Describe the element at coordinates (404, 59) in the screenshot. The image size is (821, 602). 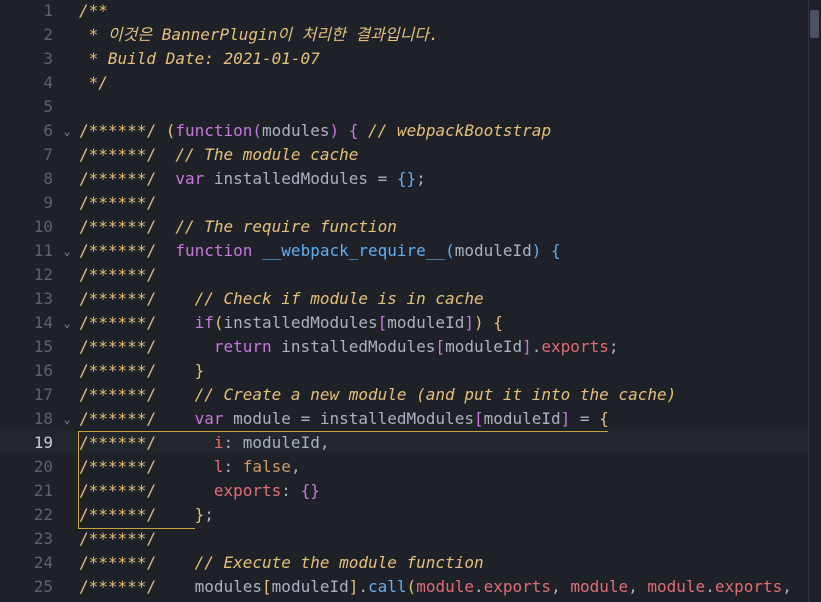
I see `code-line: 3 * Build Date: 2021-01-07` at that location.